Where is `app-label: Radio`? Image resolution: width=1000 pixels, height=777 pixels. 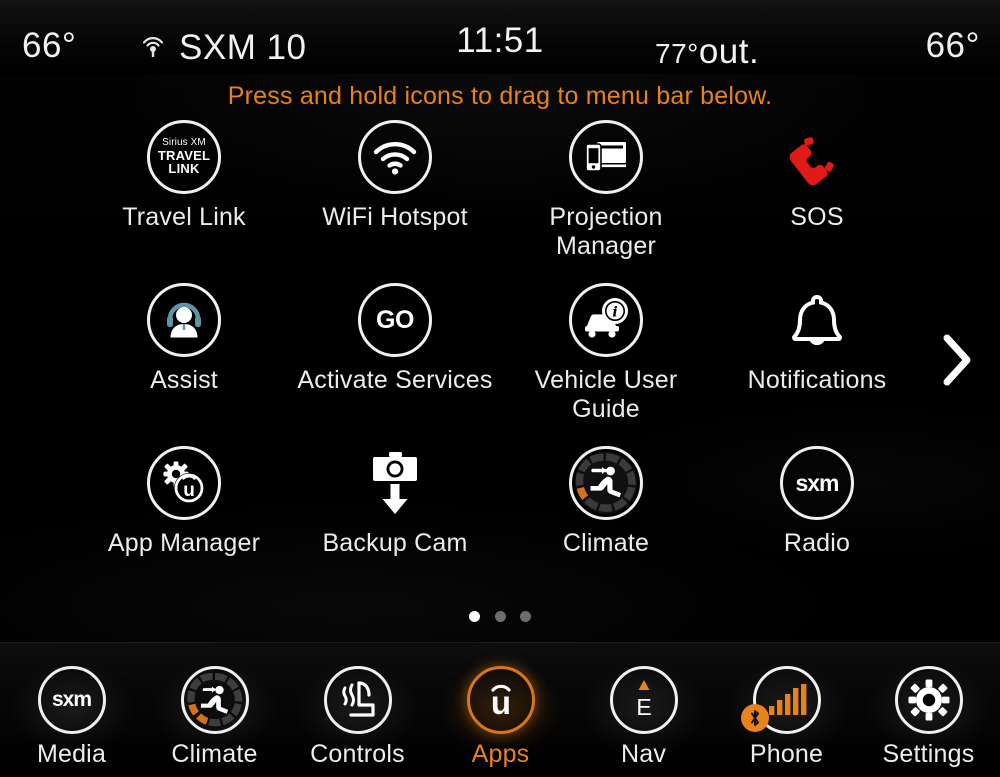 app-label: Radio is located at coordinates (817, 543).